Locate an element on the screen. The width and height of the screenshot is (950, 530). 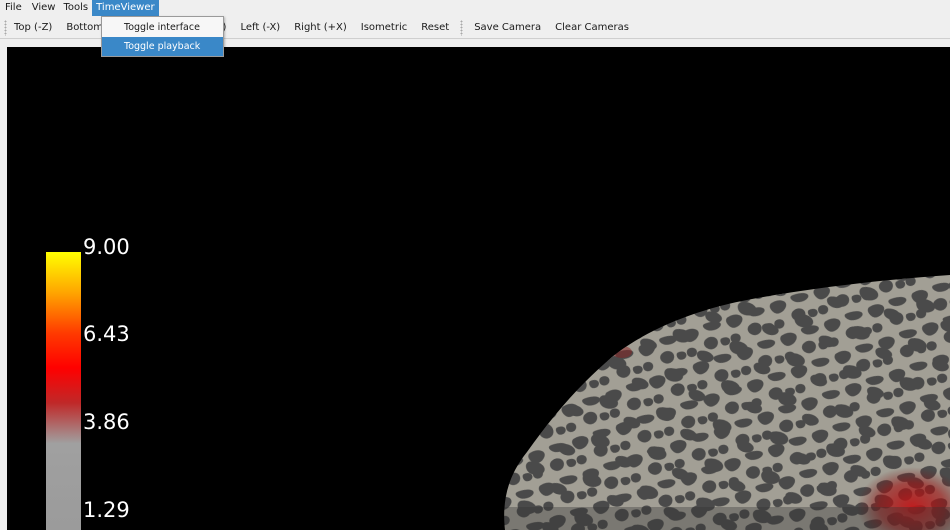
colorbar-label-2: 6.43 is located at coordinates (106, 334).